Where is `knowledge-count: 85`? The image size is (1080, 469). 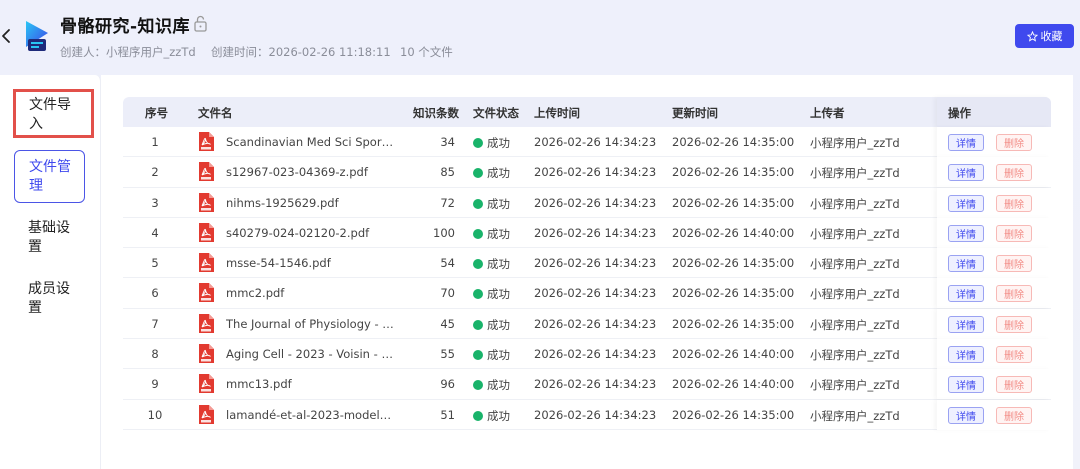
knowledge-count: 85 is located at coordinates (447, 172).